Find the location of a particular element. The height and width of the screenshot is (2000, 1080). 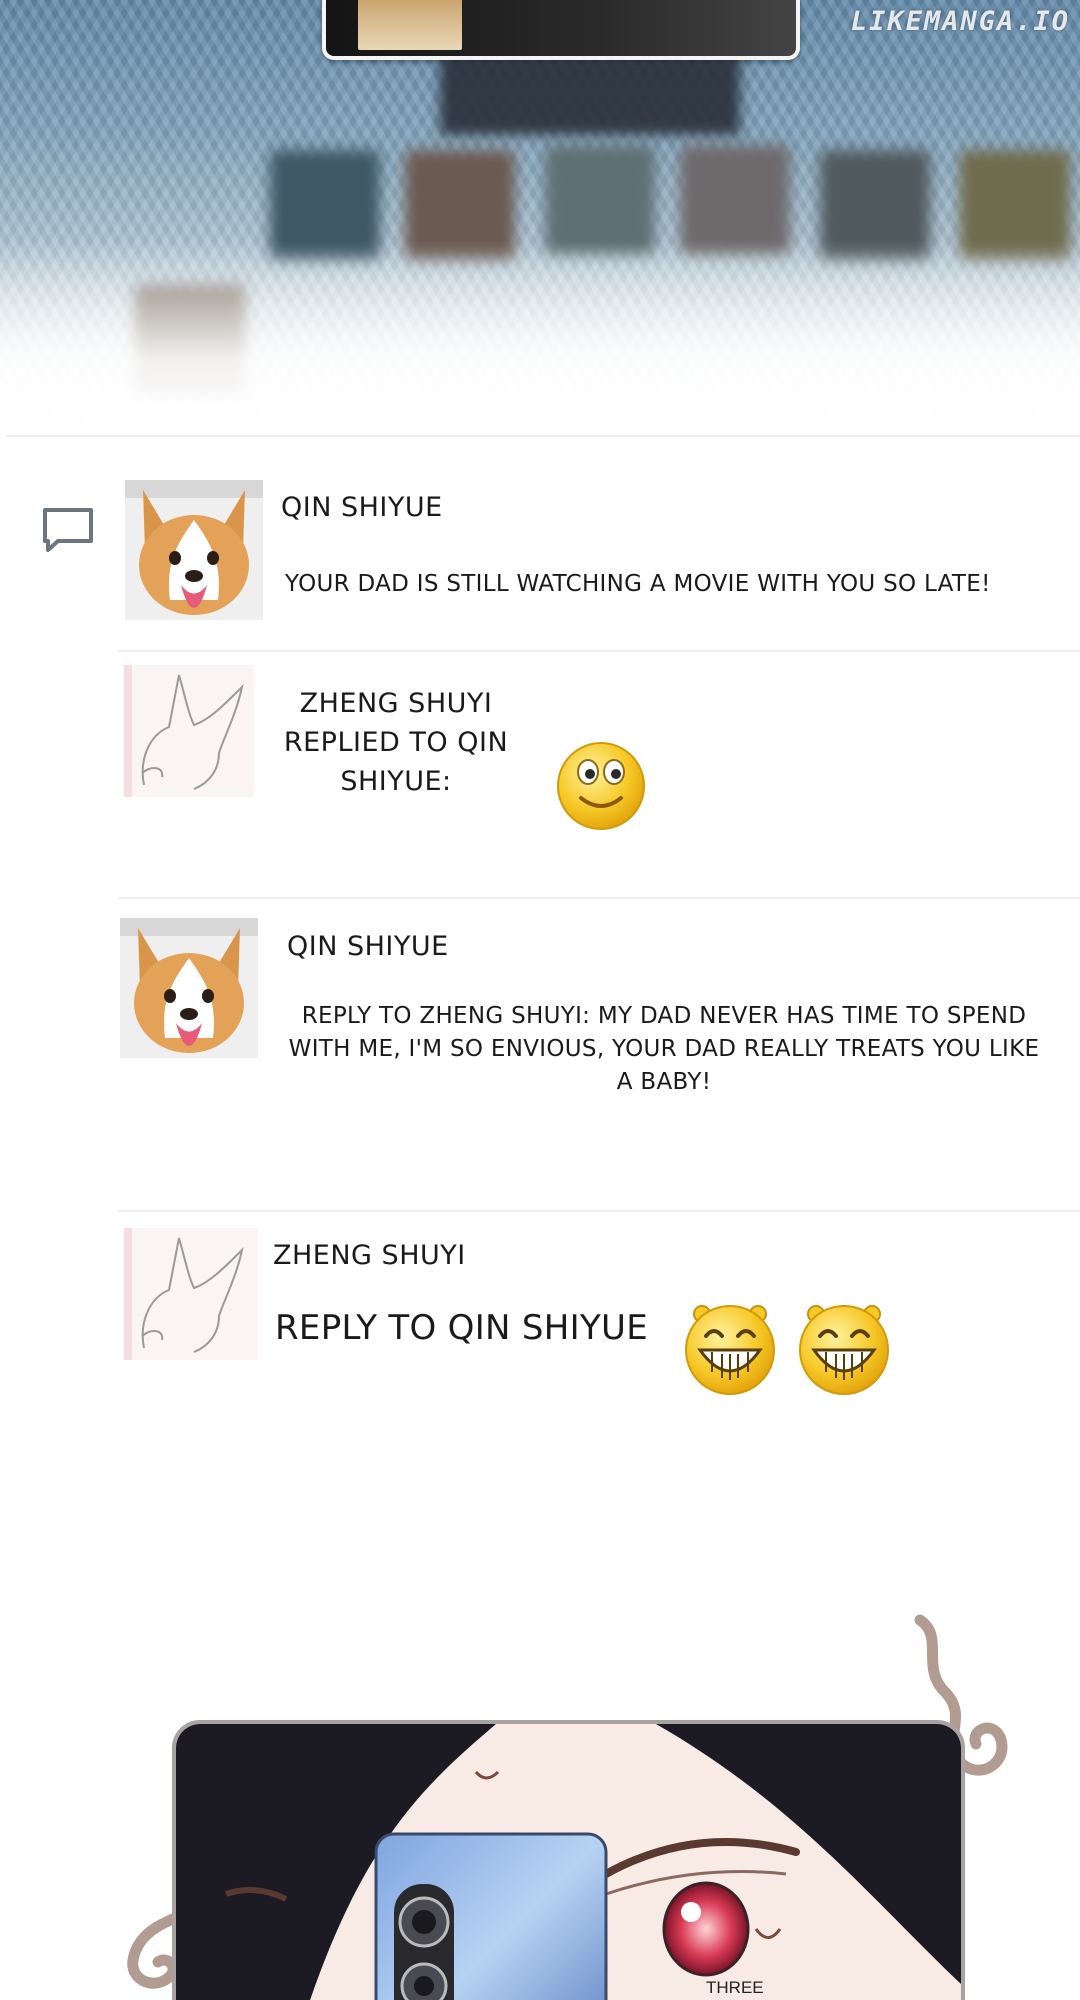

watermark: LIKEMANGA.IO is located at coordinates (960, 21).